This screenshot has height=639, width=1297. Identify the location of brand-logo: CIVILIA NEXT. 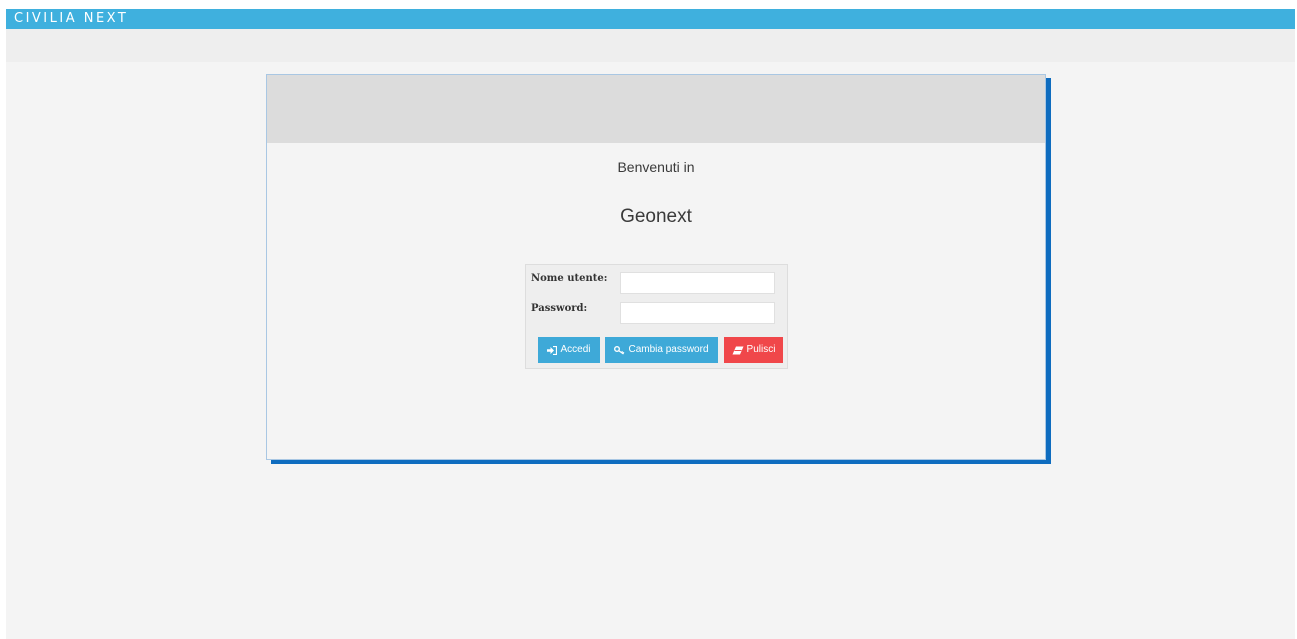
(71, 18).